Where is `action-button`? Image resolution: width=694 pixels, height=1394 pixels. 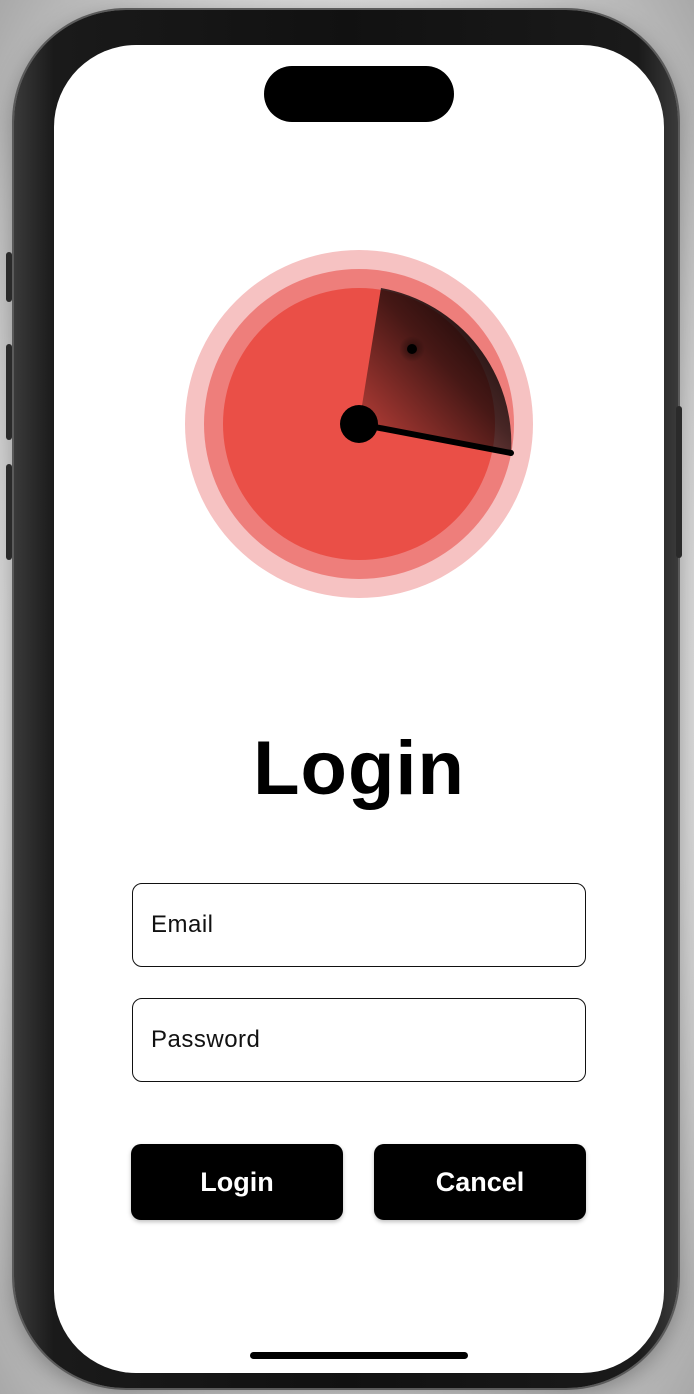
action-button is located at coordinates (9, 277).